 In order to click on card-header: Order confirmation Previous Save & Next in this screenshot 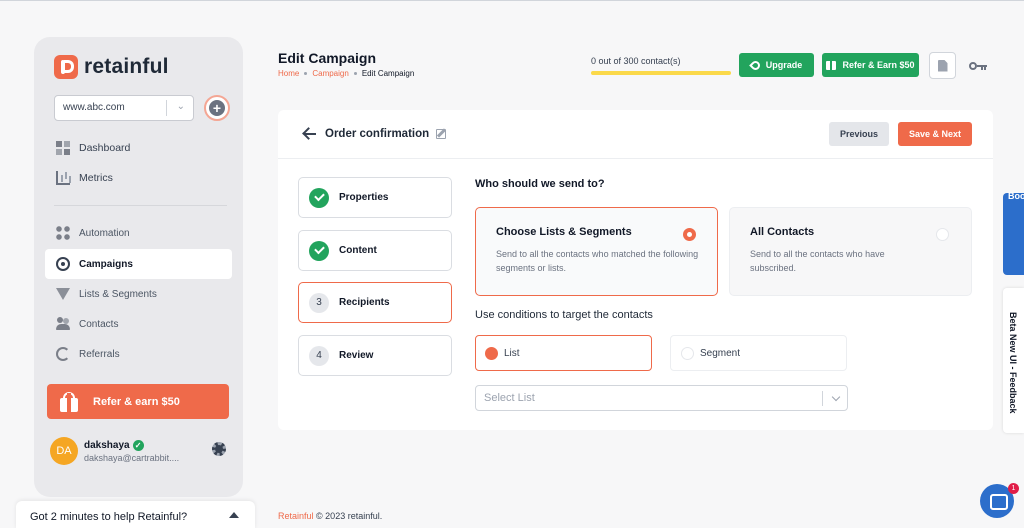, I will do `click(635, 134)`.